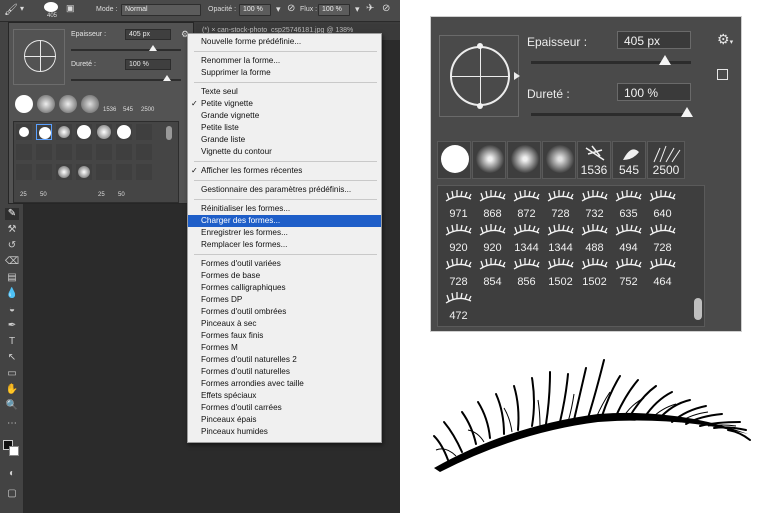 The width and height of the screenshot is (770, 513). I want to click on menu-item: Pinceaux épais, so click(284, 420).